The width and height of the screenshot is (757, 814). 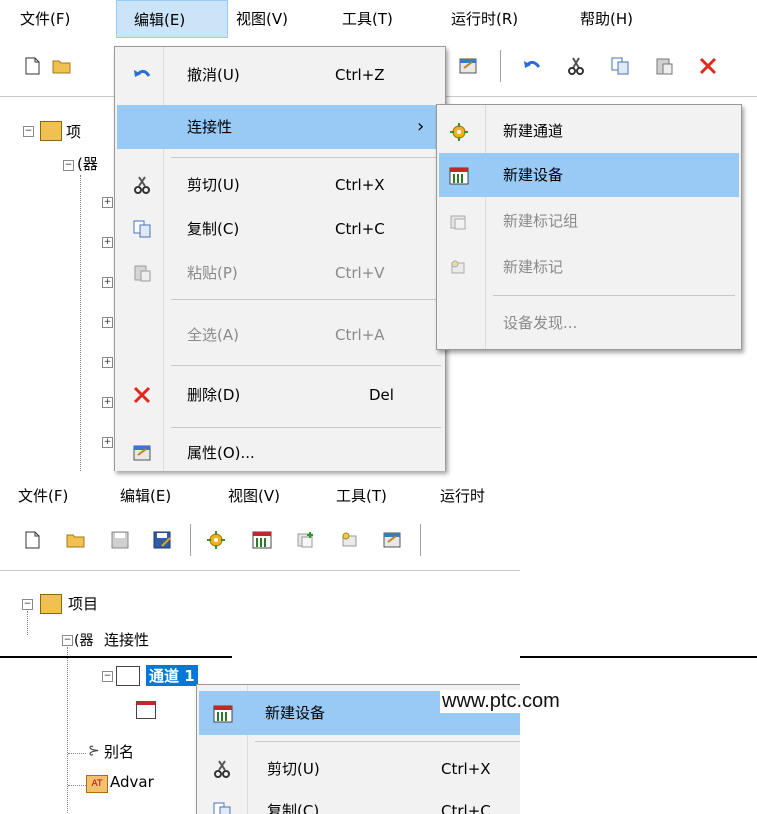 I want to click on menu-item-shortcut: Del, so click(x=381, y=395).